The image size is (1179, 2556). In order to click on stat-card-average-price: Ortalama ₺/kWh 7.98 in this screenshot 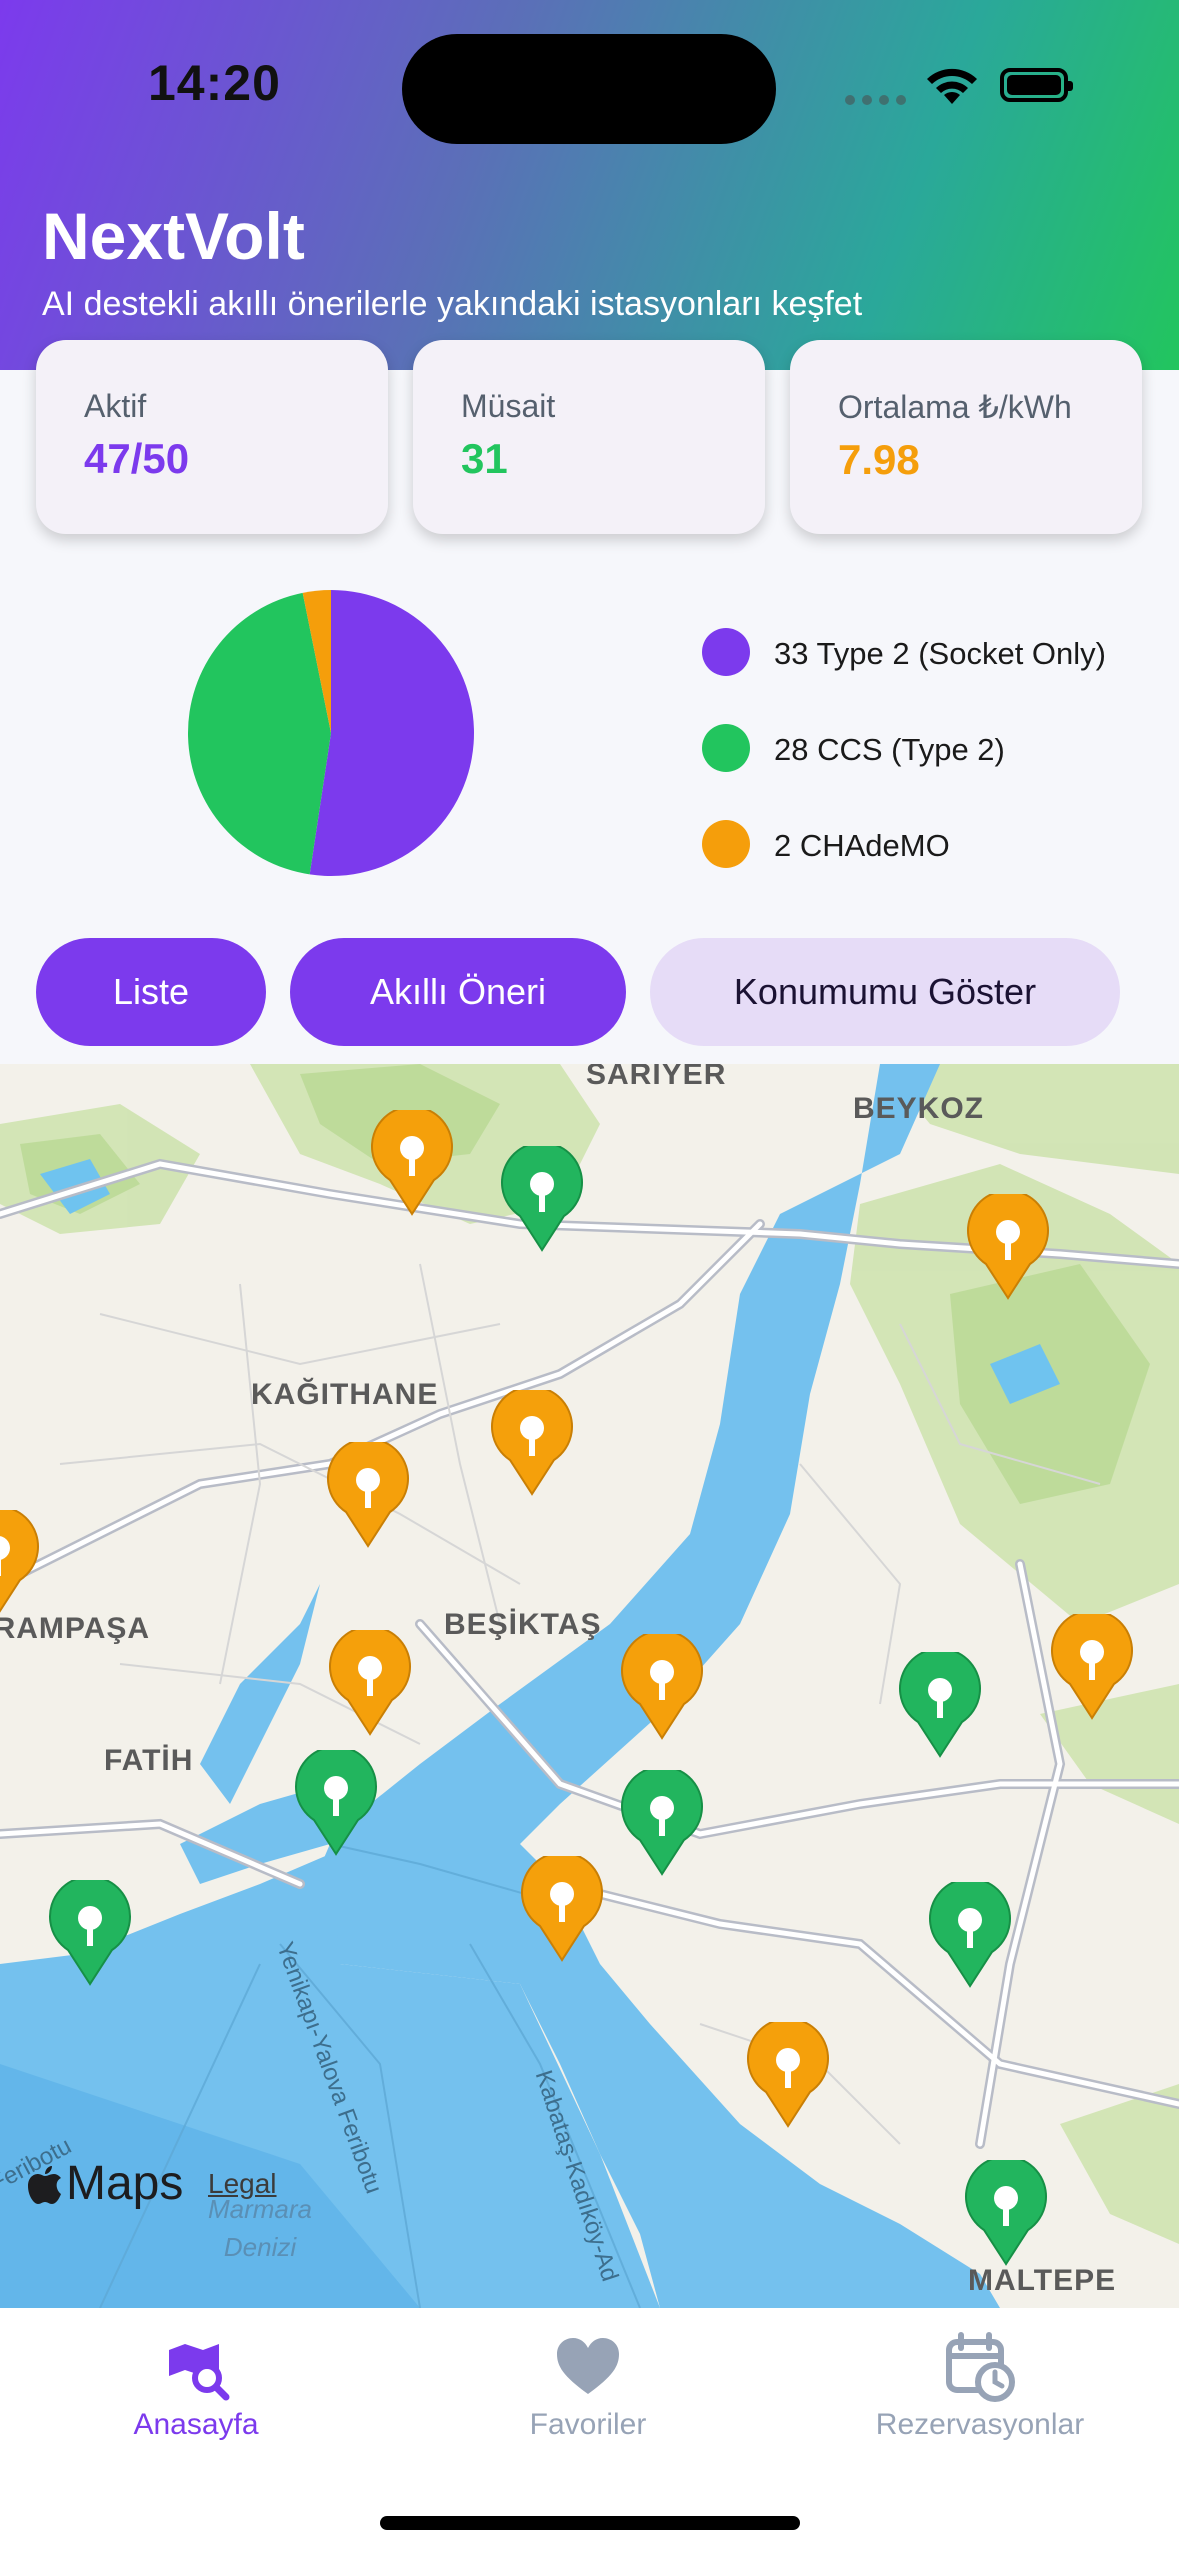, I will do `click(966, 437)`.